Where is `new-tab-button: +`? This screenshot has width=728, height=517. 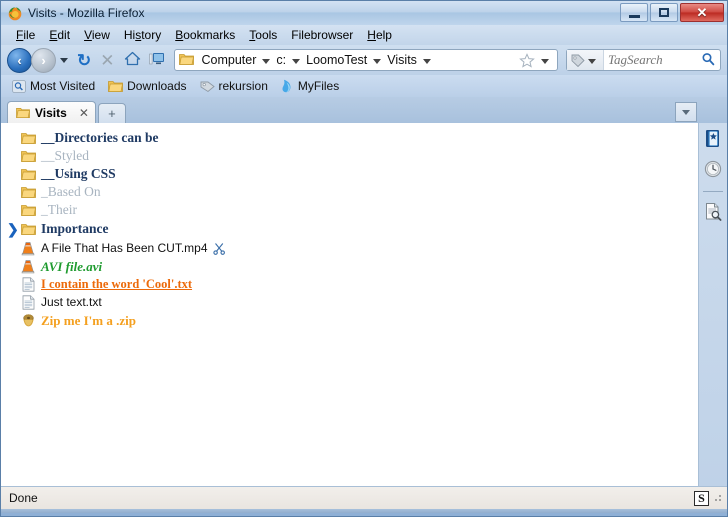
new-tab-button: + is located at coordinates (111, 113).